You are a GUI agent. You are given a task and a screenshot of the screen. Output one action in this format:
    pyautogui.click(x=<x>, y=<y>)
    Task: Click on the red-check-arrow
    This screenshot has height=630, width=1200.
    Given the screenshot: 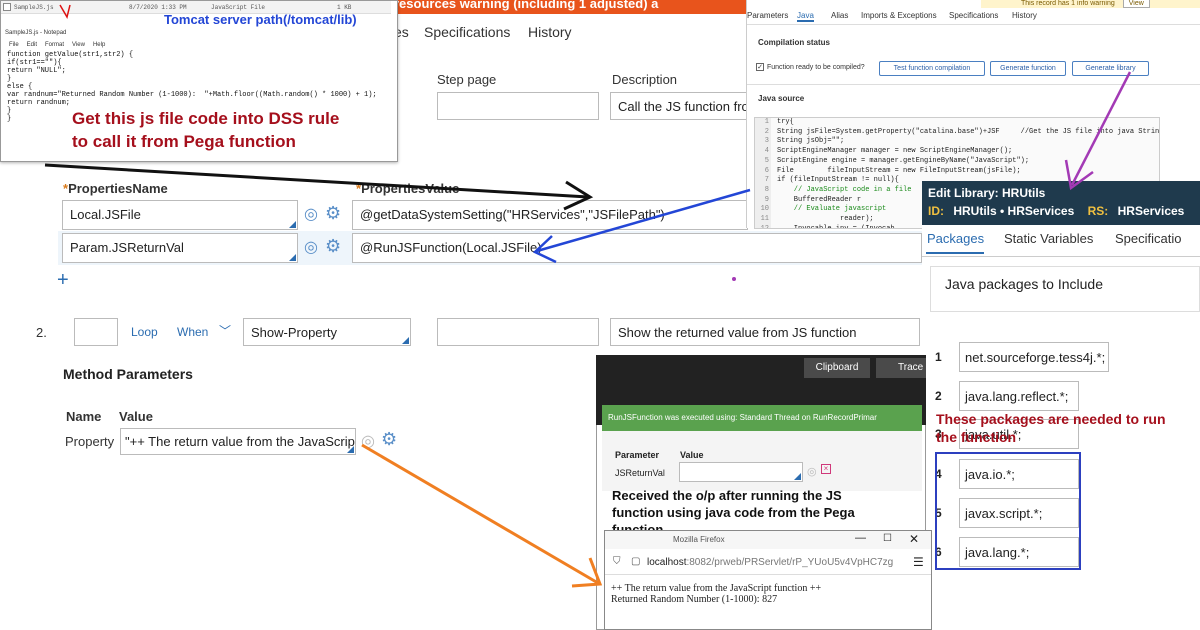 What is the action you would take?
    pyautogui.click(x=65, y=11)
    